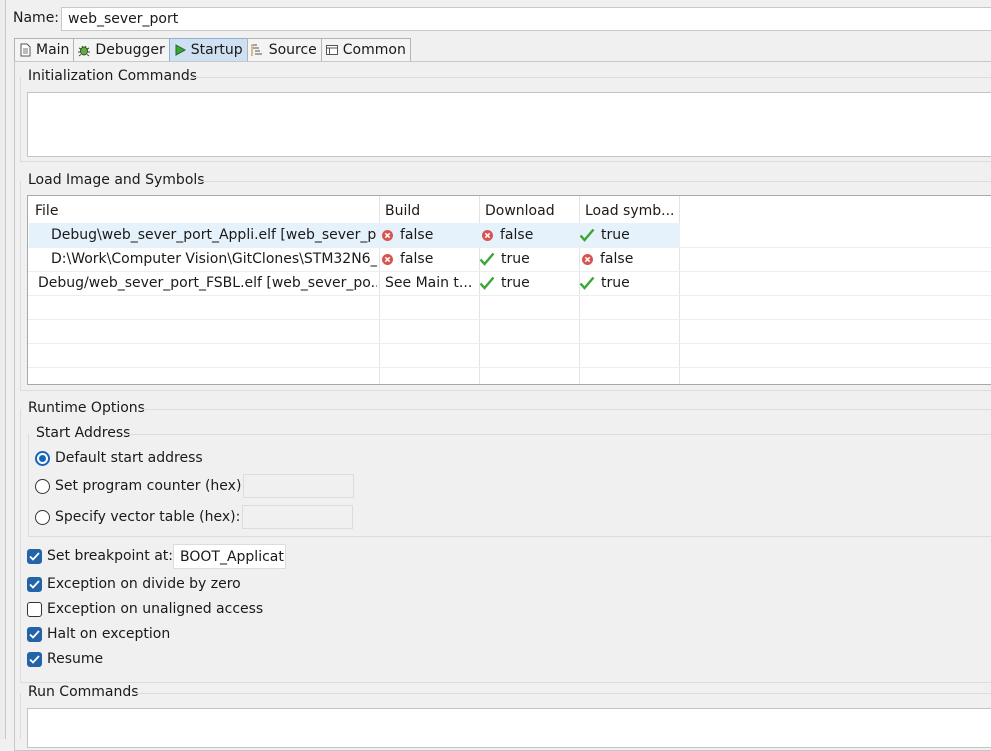 The image size is (991, 751). I want to click on tab-source: Source, so click(284, 49).